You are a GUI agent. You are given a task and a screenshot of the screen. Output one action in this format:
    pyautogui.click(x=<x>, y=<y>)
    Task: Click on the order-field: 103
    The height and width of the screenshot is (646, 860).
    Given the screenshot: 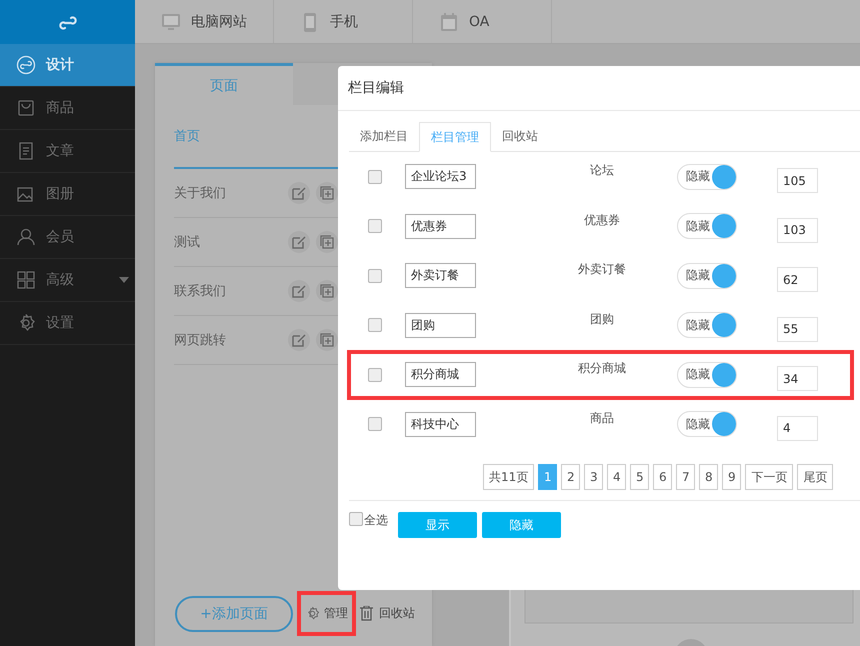 What is the action you would take?
    pyautogui.click(x=797, y=230)
    